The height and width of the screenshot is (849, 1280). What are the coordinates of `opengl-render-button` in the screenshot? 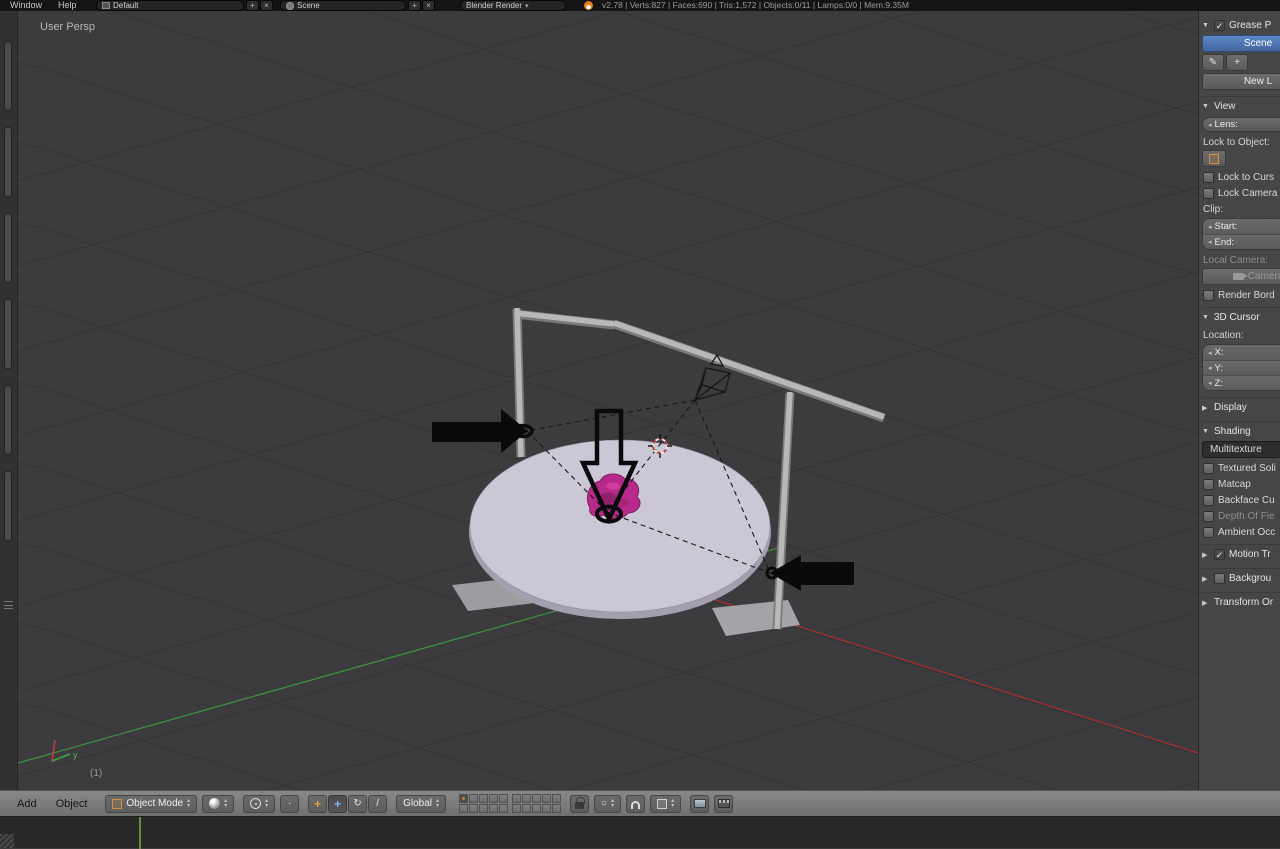 It's located at (700, 803).